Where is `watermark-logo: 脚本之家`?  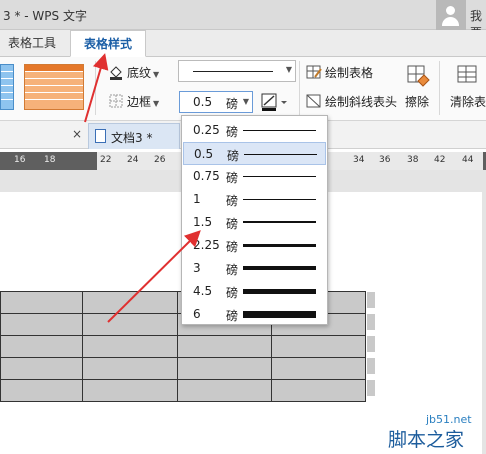 watermark-logo: 脚本之家 is located at coordinates (426, 440).